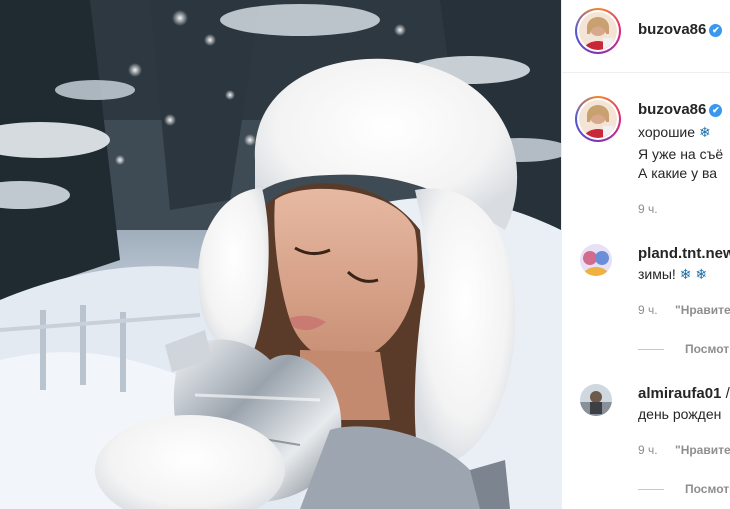  I want to click on comment-1-username: pland.tnt.new, so click(684, 253).